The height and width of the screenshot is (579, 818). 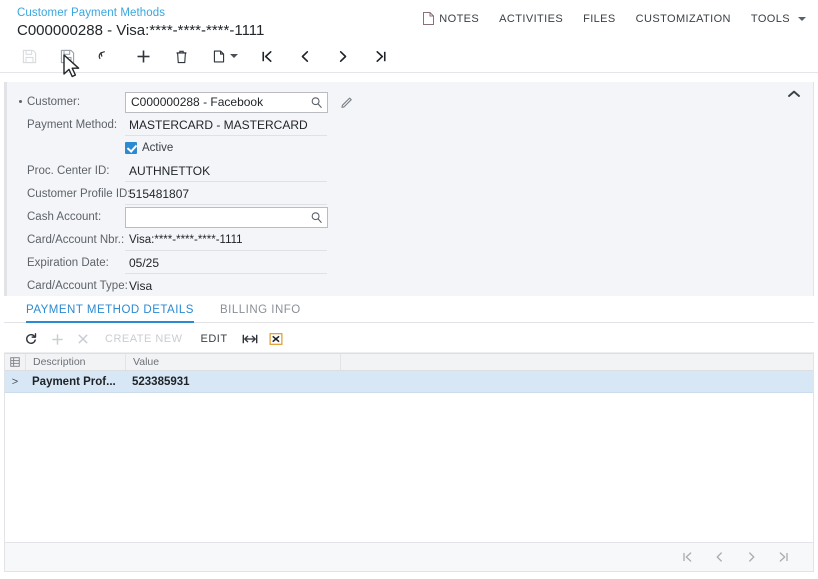 I want to click on payment-method-value: MASTERCARD - MASTERCARD, so click(x=218, y=124).